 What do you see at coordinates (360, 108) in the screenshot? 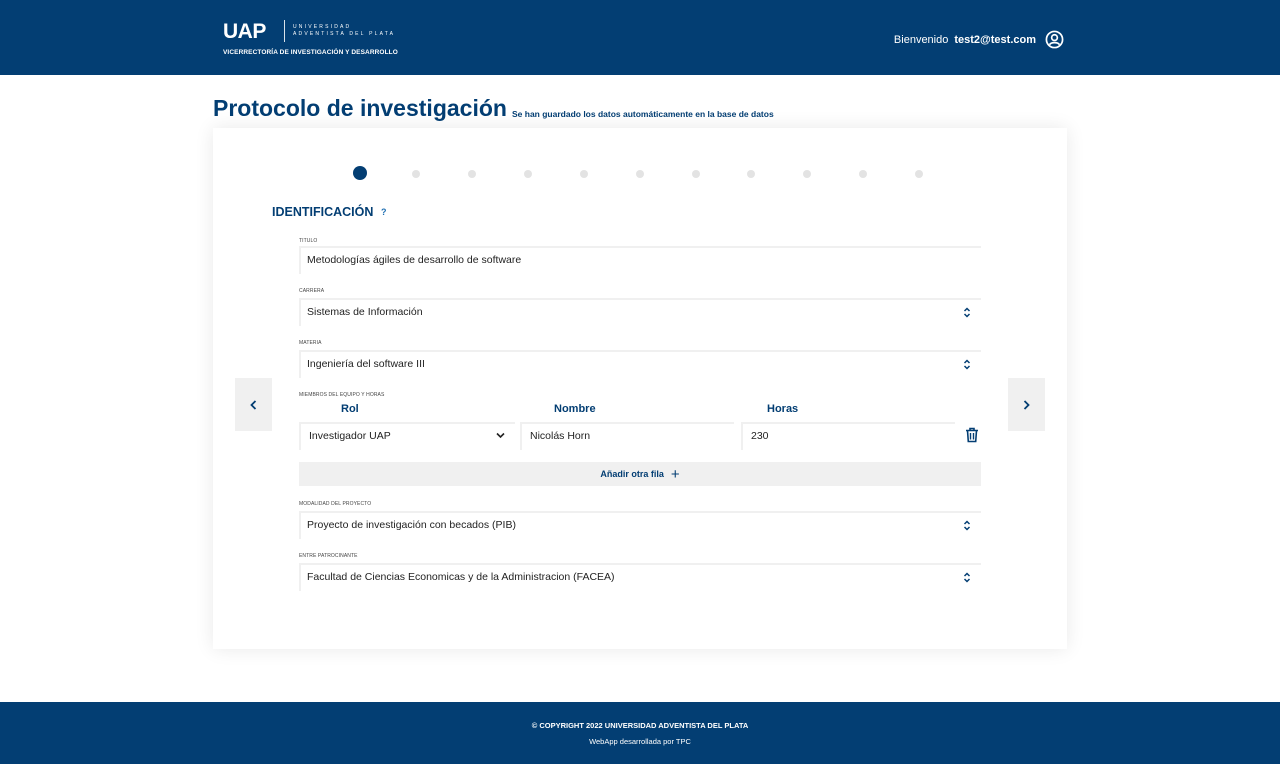
I see `page-title: Protocolo de investigación` at bounding box center [360, 108].